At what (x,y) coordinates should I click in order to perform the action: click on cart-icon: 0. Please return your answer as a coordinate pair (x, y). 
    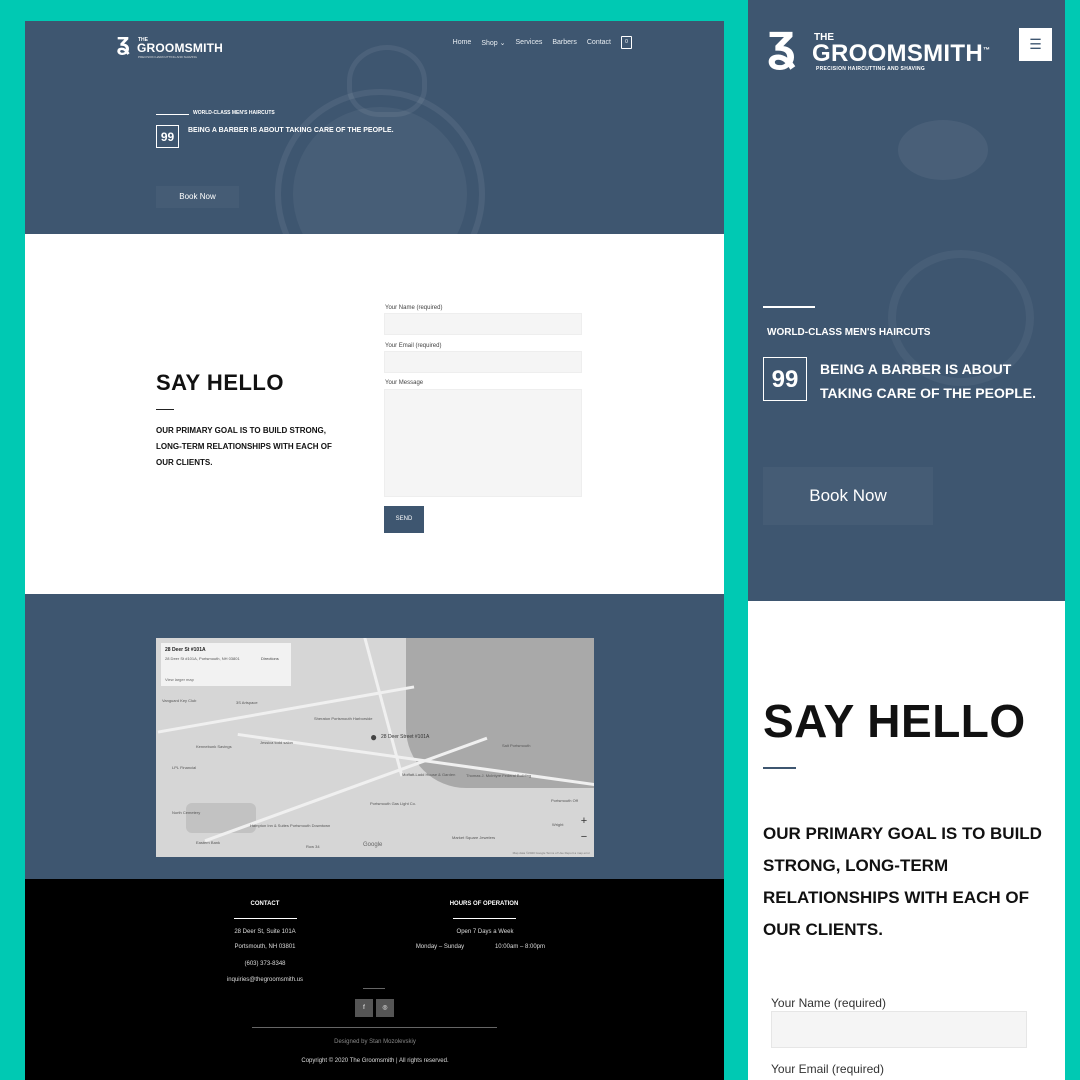
    Looking at the image, I should click on (626, 42).